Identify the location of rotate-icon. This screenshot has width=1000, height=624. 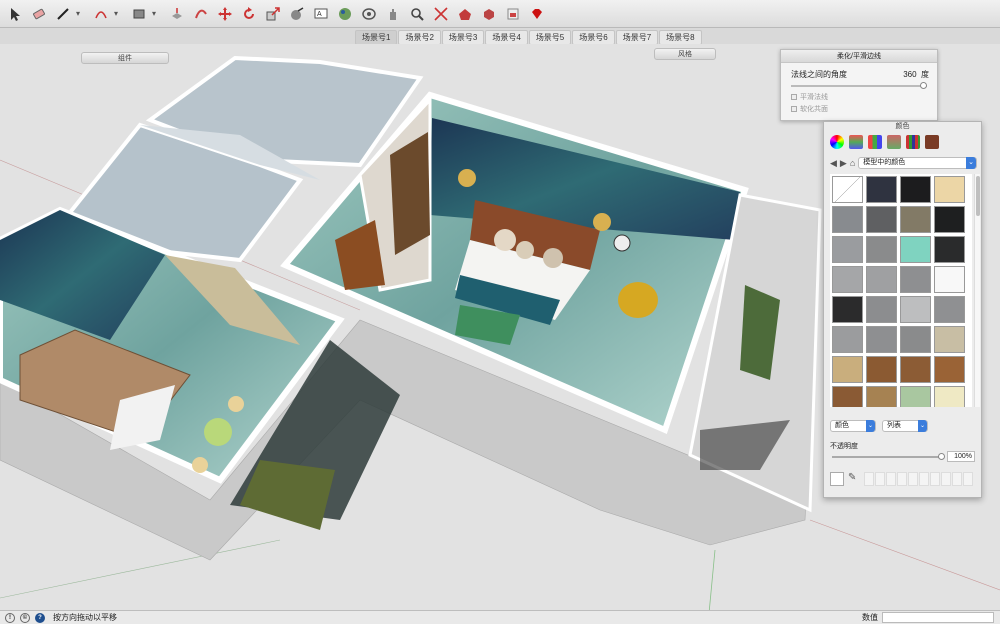
(249, 14).